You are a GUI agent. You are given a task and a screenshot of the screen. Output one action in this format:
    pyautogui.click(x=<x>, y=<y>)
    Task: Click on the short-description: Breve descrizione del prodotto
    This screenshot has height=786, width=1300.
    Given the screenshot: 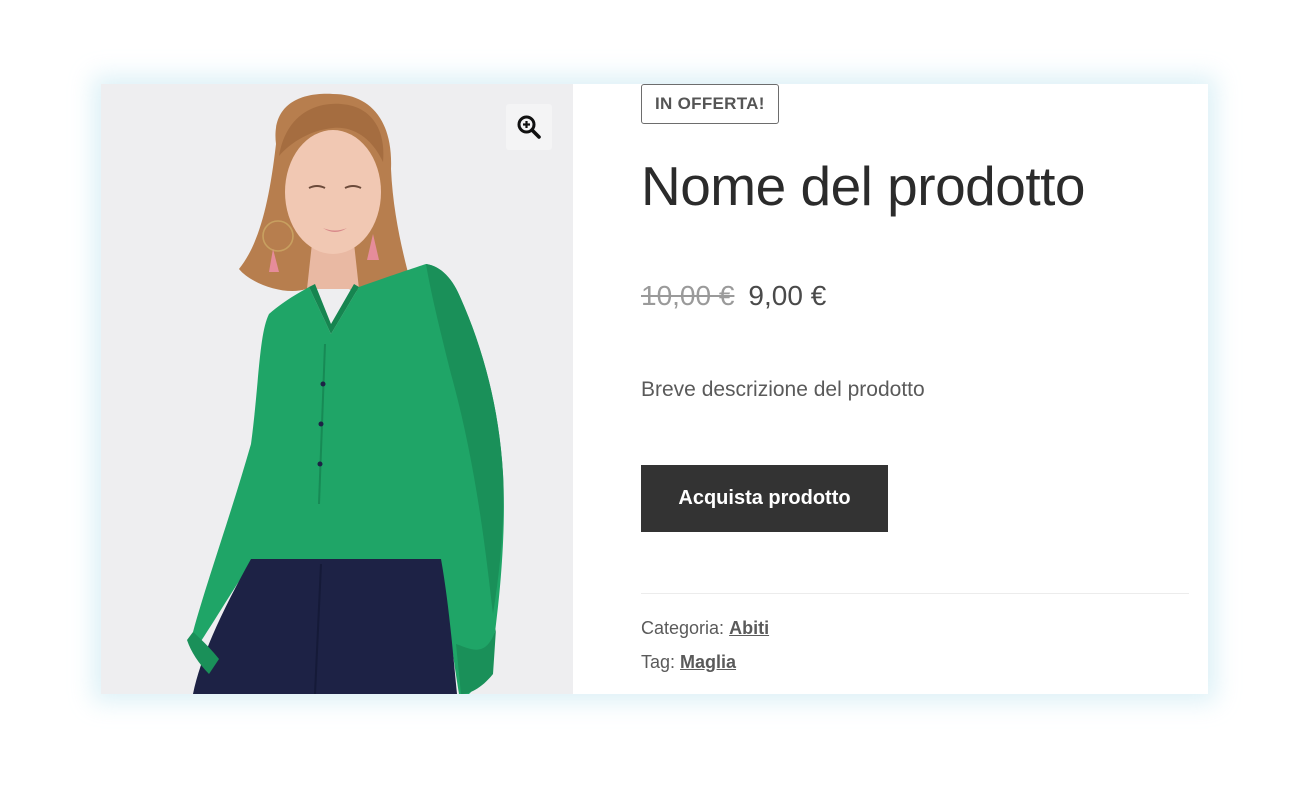 What is the action you would take?
    pyautogui.click(x=783, y=389)
    